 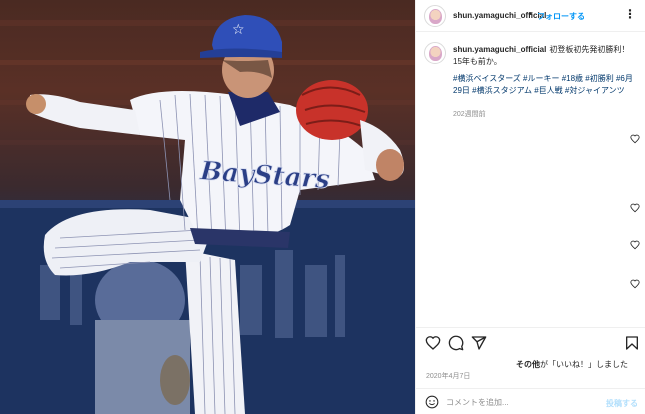 I want to click on caption-avatar, so click(x=435, y=53).